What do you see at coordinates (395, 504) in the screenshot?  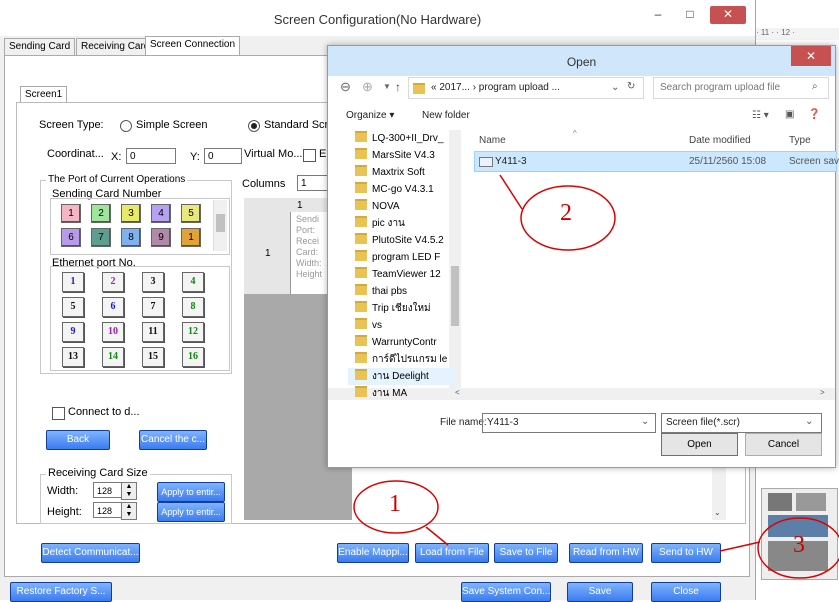 I see `annotation-label-1: 1` at bounding box center [395, 504].